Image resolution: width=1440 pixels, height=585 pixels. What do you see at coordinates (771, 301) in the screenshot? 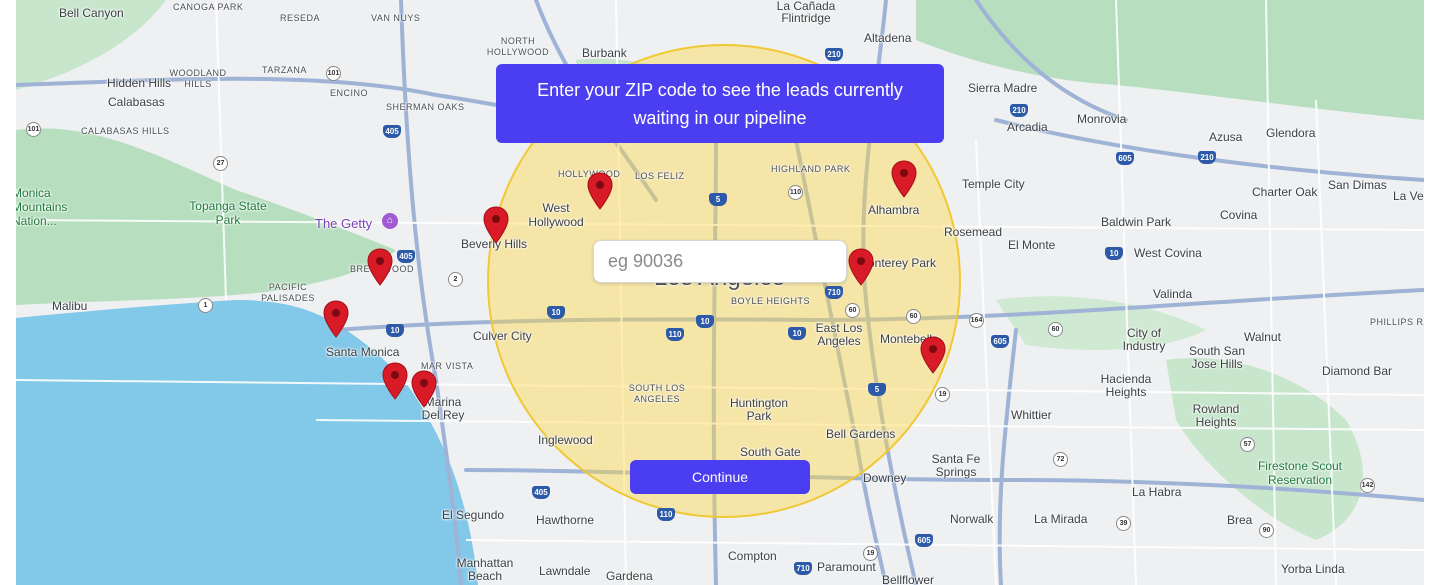
I see `map-label: BOYLE HEIGHTS` at bounding box center [771, 301].